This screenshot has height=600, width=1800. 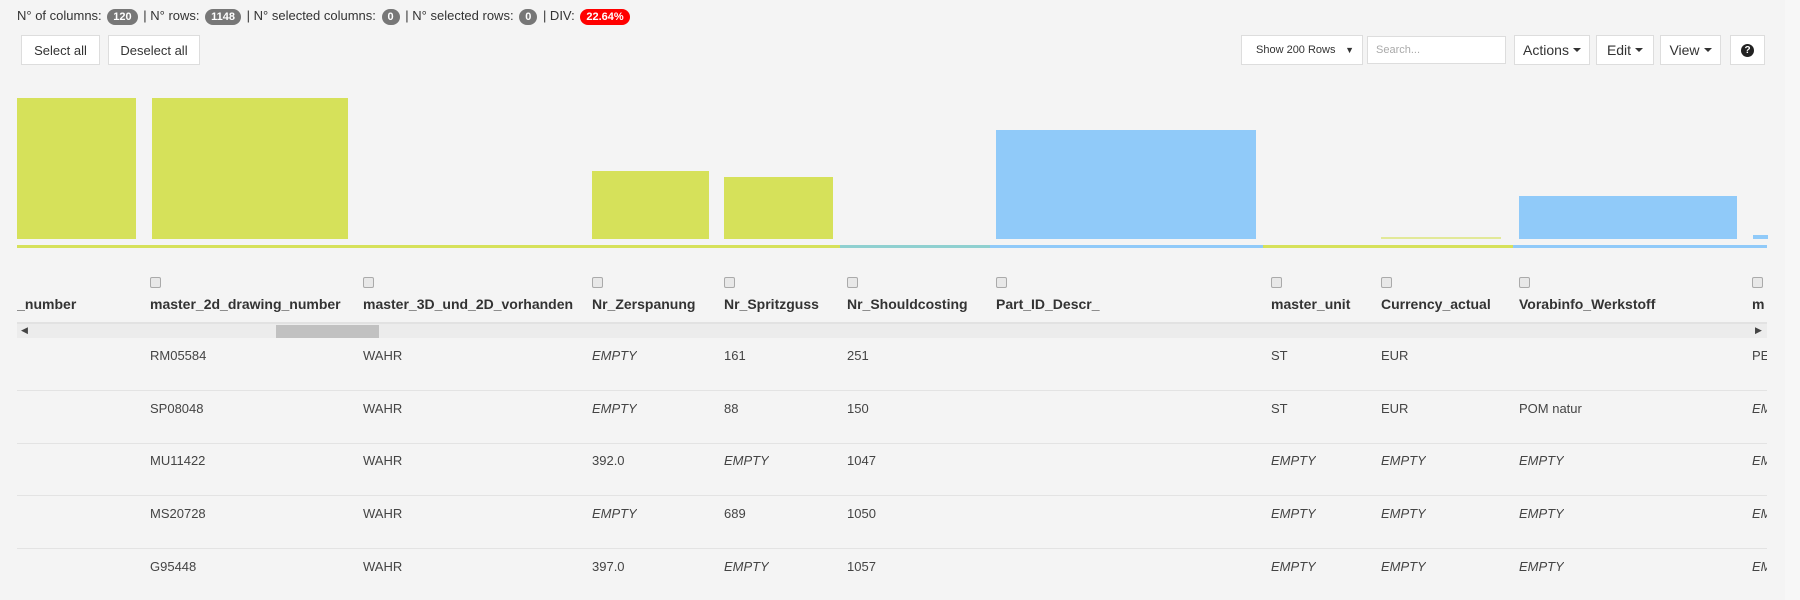 What do you see at coordinates (858, 355) in the screenshot?
I see `table-cell: 251` at bounding box center [858, 355].